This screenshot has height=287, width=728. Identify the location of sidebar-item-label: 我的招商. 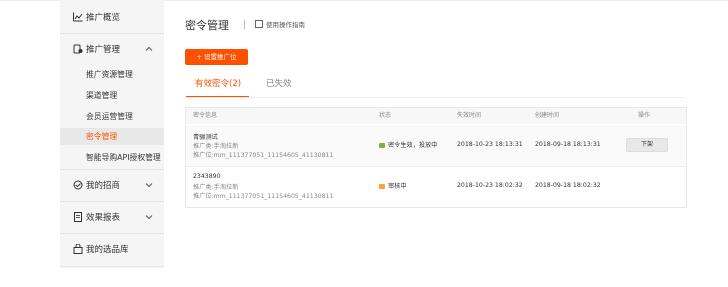
(103, 186).